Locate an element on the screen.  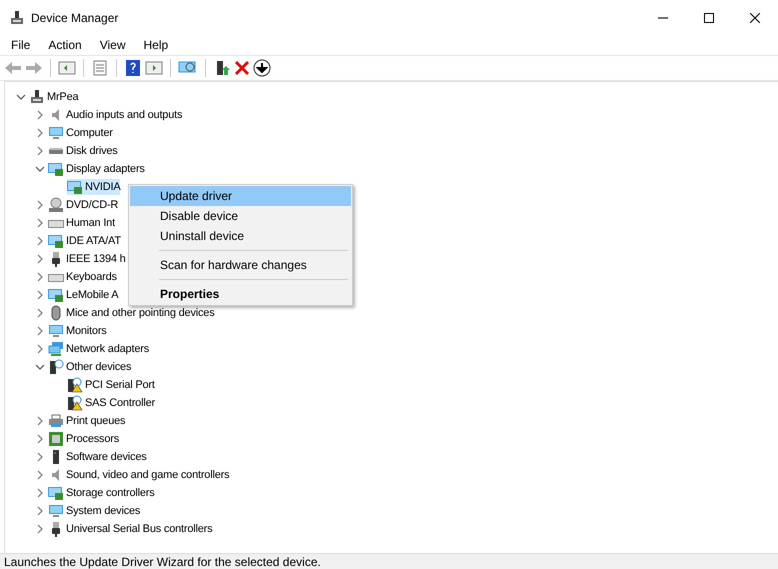
tree-item: Sound, video and game controllers is located at coordinates (148, 475).